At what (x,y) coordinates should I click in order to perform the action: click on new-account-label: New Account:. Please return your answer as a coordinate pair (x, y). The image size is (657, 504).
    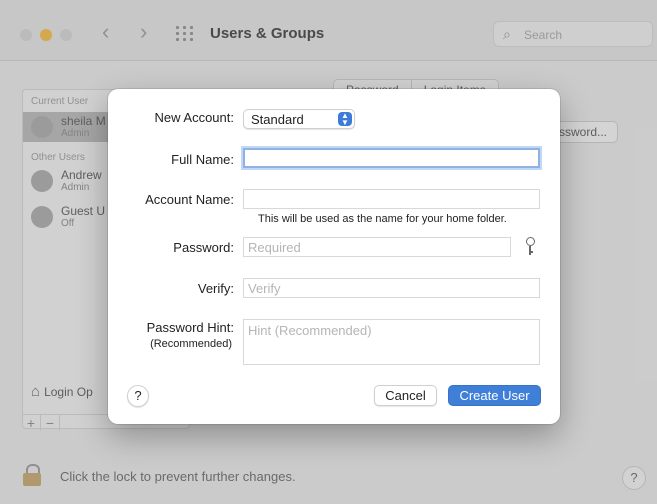
    Looking at the image, I should click on (194, 117).